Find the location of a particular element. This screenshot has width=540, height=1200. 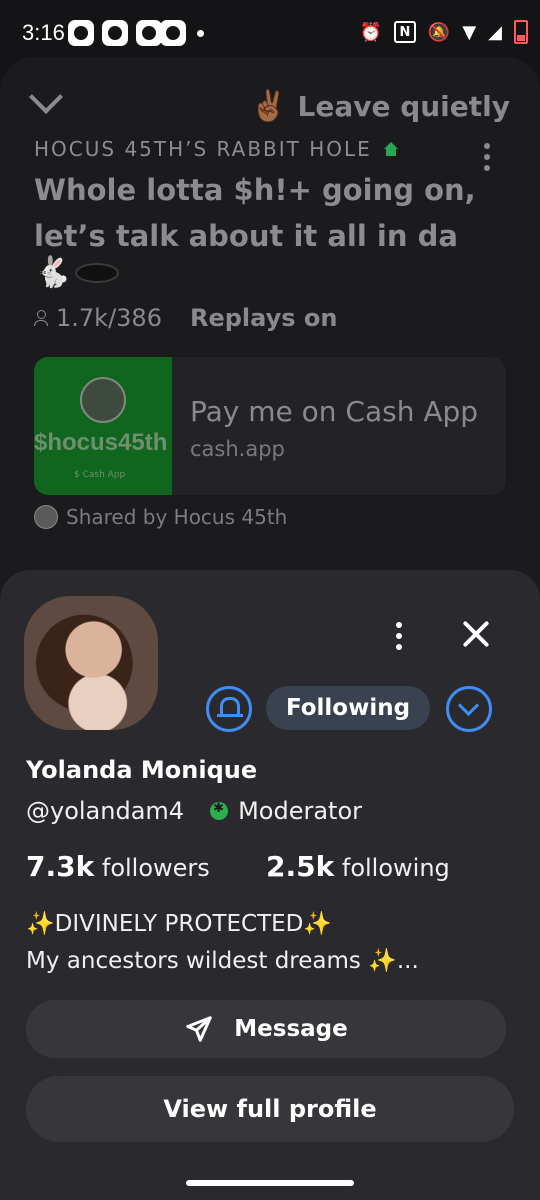

leave-quietly-label: Leave quietly is located at coordinates (403, 106).